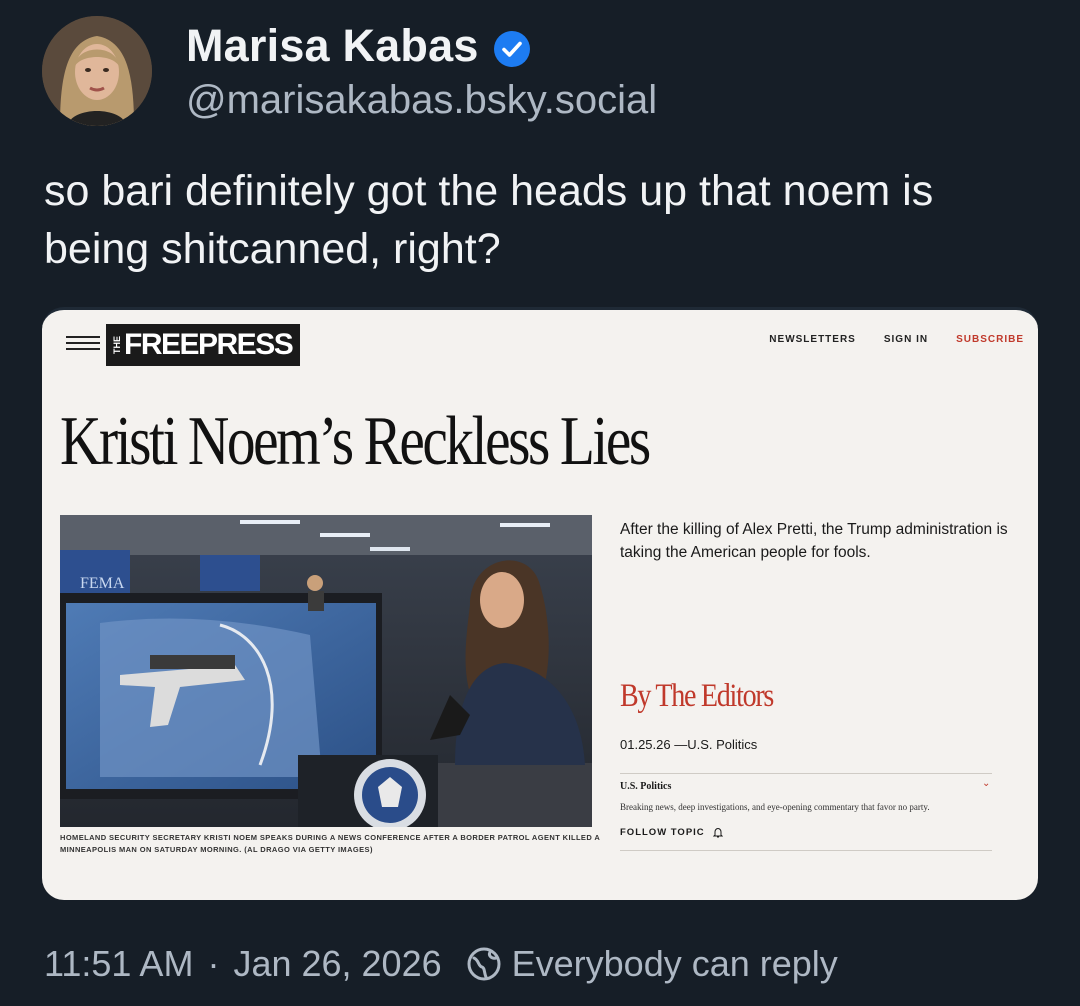  Describe the element at coordinates (355, 441) in the screenshot. I see `article-headline: Kristi Noem’s Reckless Lies` at that location.